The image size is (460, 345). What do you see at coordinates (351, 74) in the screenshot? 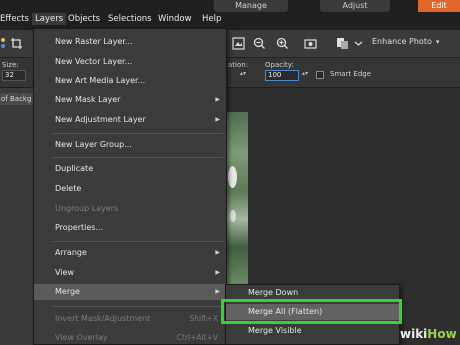
I see `smart-edge-label: Smart Edge` at bounding box center [351, 74].